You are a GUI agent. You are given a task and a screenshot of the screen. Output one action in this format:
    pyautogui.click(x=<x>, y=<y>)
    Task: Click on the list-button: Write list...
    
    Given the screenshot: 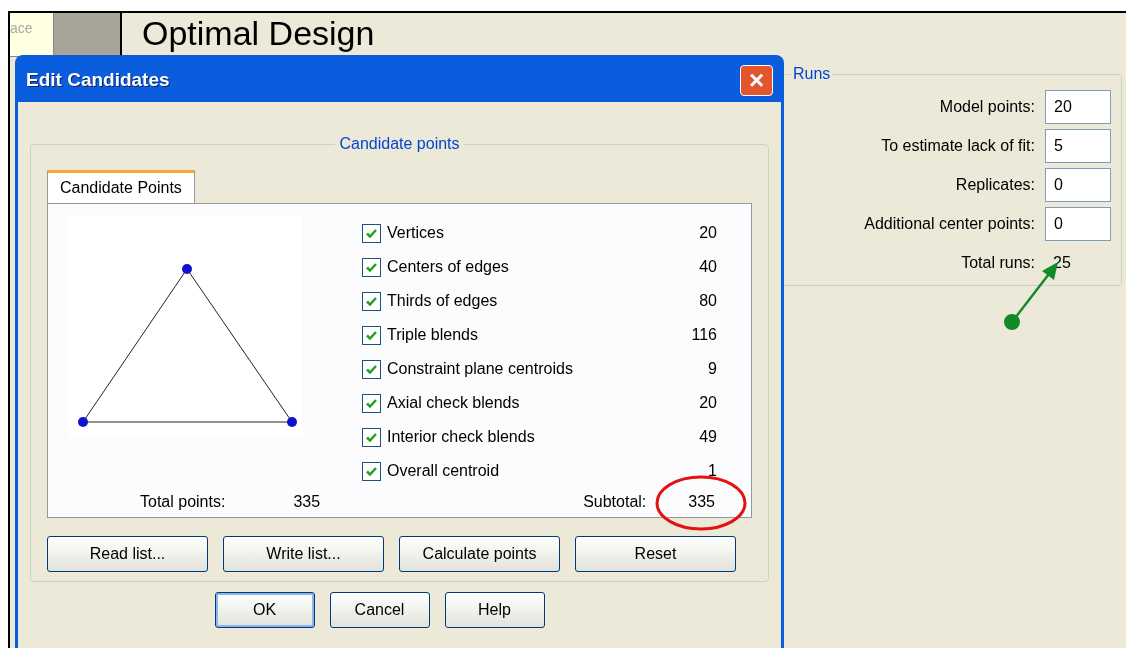 What is the action you would take?
    pyautogui.click(x=303, y=554)
    